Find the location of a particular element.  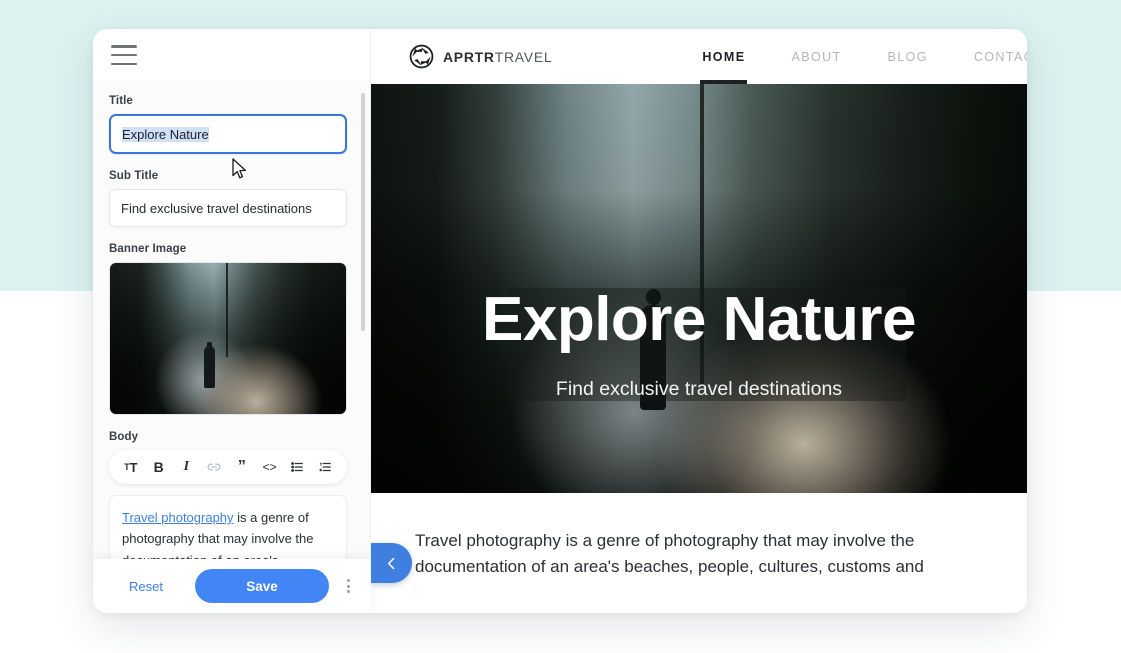

blockquote-icon: ” is located at coordinates (242, 467).